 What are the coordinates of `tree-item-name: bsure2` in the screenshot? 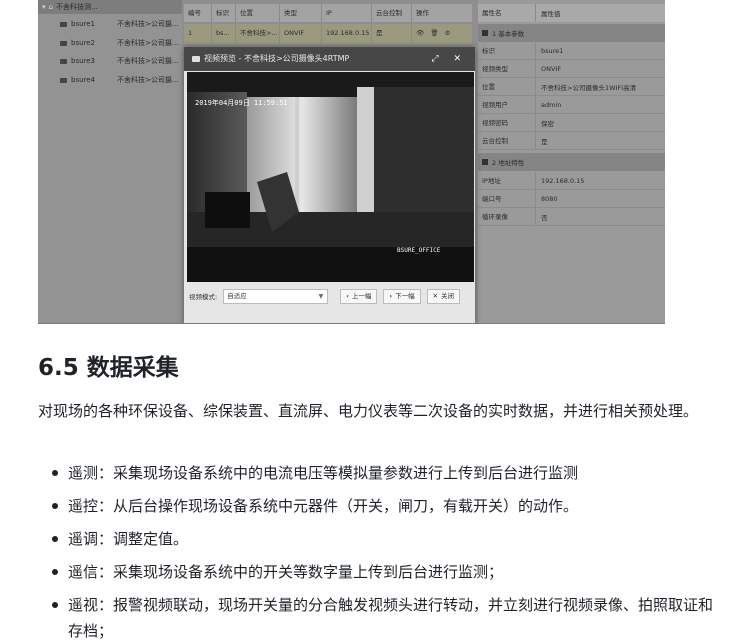 It's located at (83, 43).